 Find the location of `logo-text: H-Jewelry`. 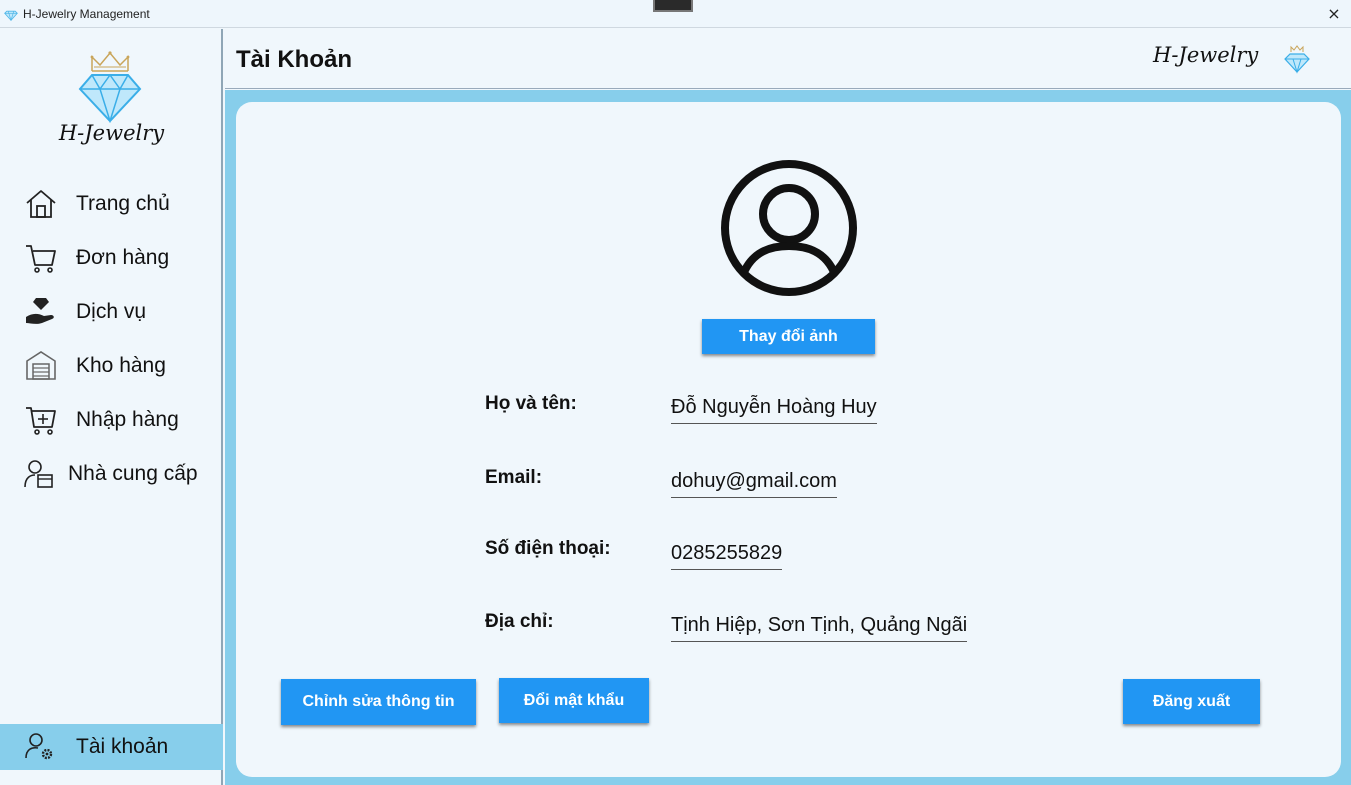

logo-text: H-Jewelry is located at coordinates (111, 133).